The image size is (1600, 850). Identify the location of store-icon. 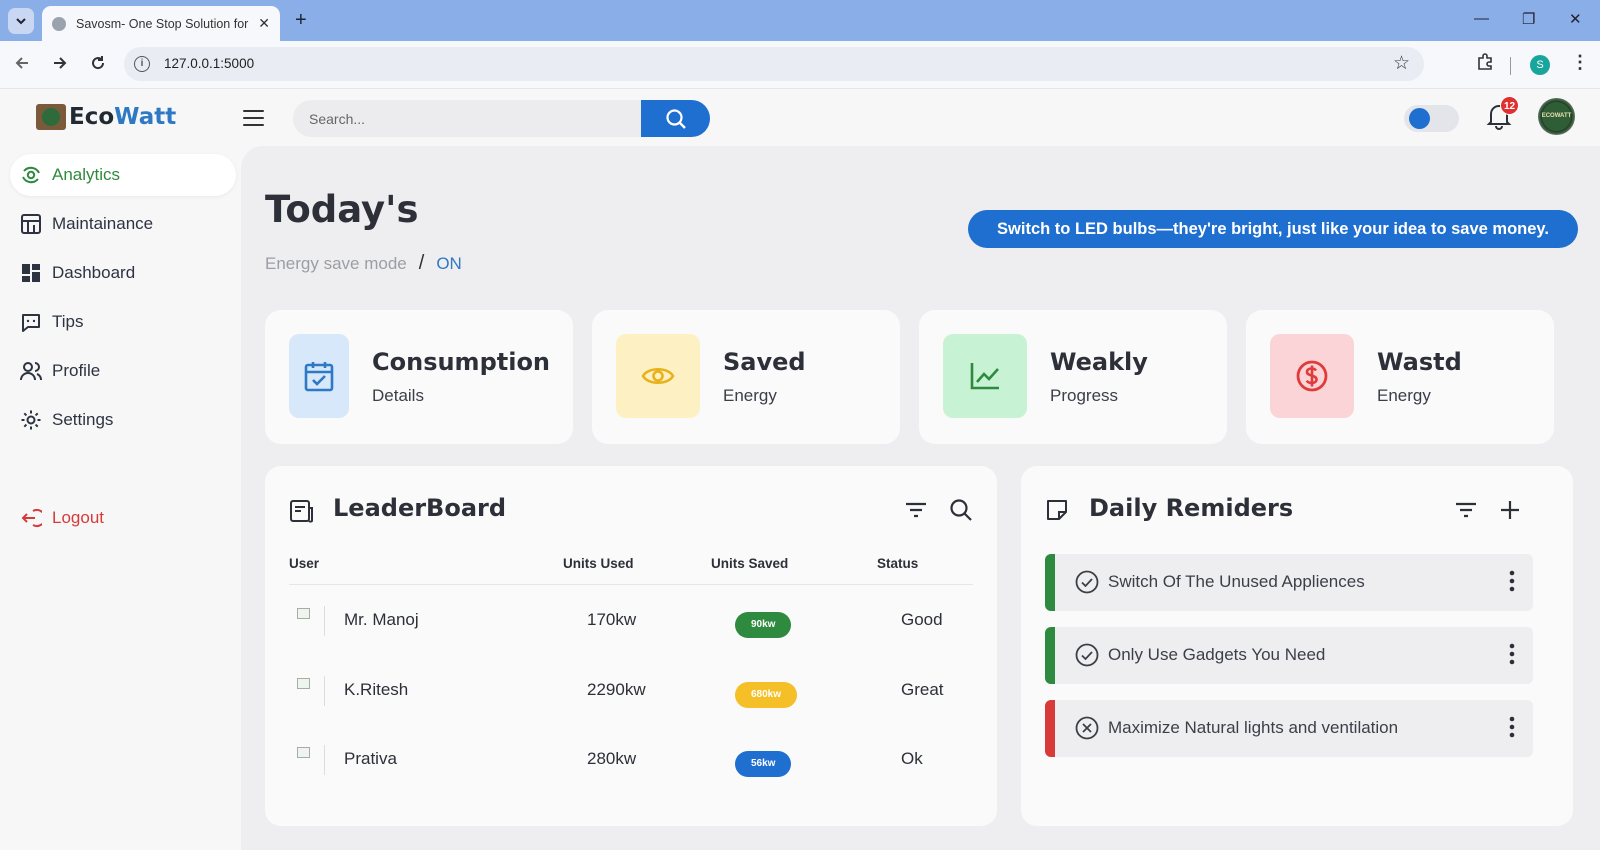
(31, 224).